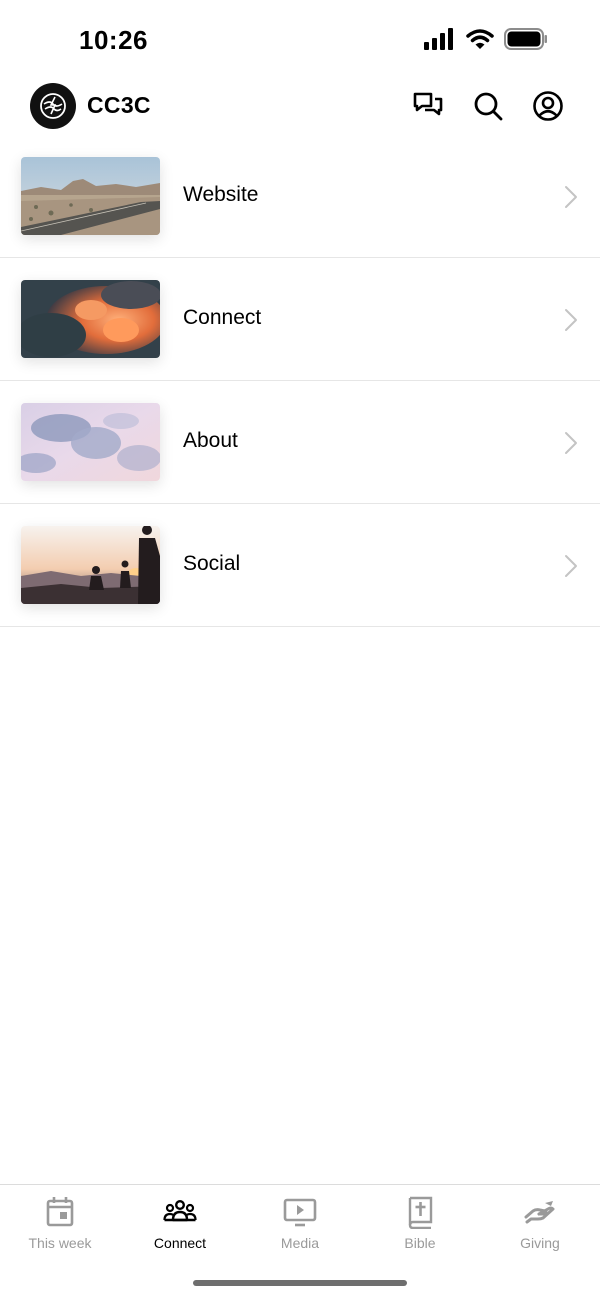  I want to click on home-indicator, so click(300, 1283).